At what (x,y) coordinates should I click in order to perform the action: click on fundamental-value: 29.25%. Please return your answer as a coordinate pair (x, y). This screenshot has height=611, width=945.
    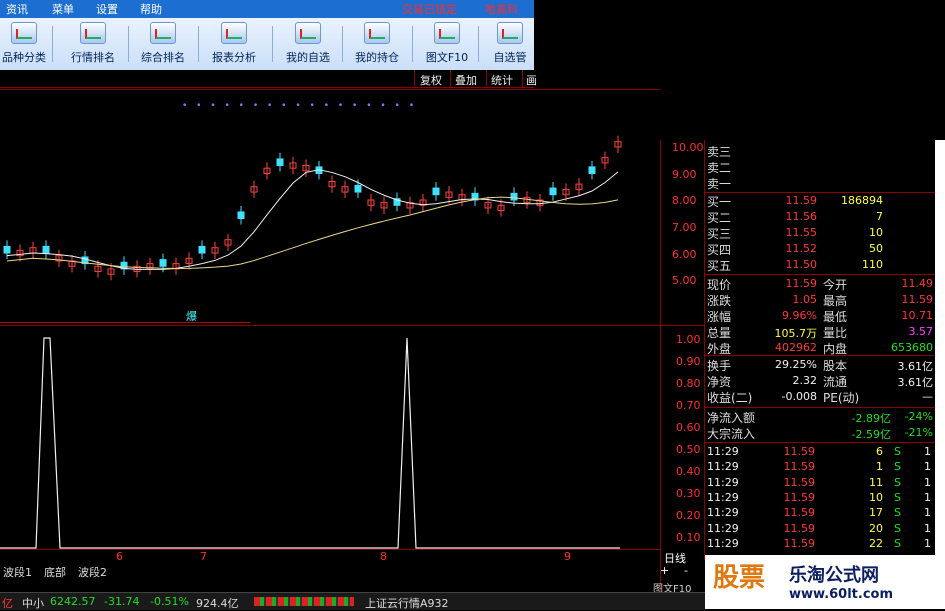
    Looking at the image, I should click on (796, 364).